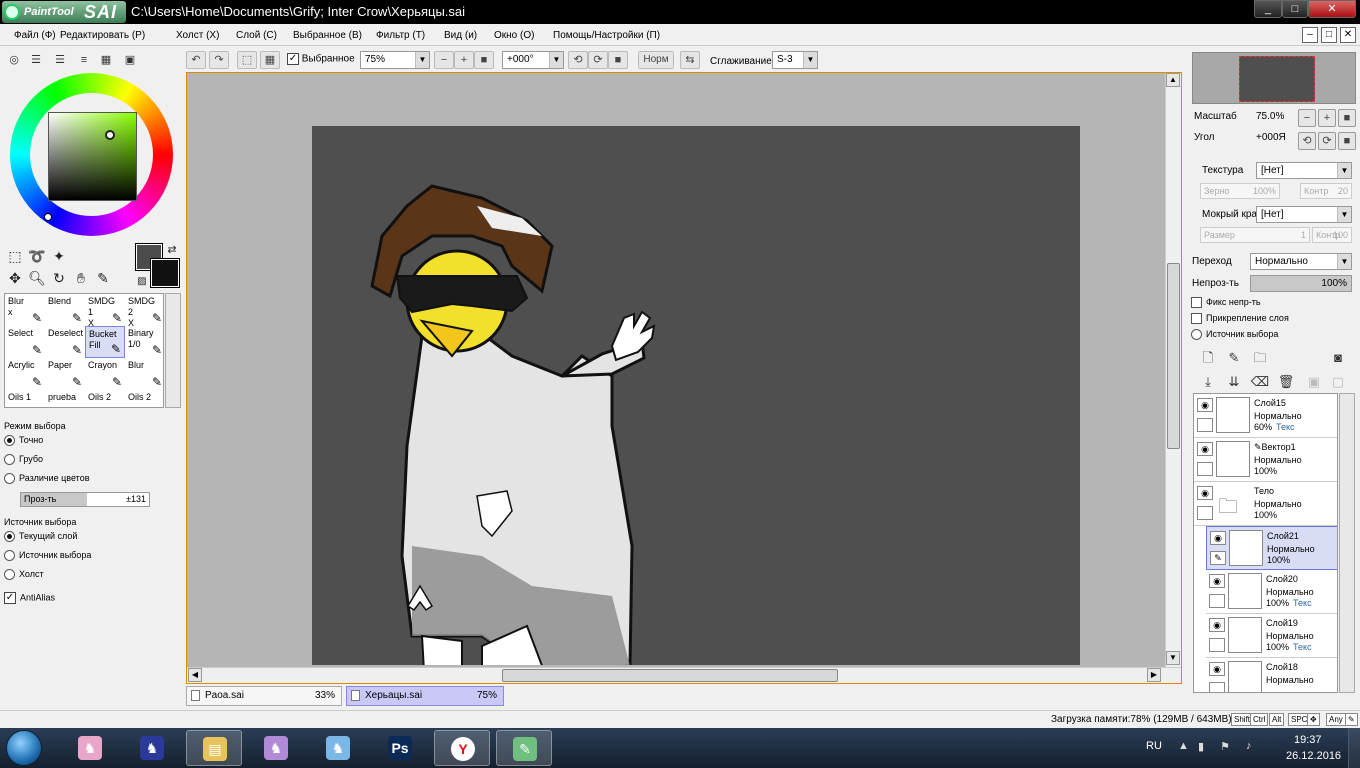 This screenshot has width=1360, height=768. What do you see at coordinates (1307, 118) in the screenshot?
I see `nav-zoom-out-button: −` at bounding box center [1307, 118].